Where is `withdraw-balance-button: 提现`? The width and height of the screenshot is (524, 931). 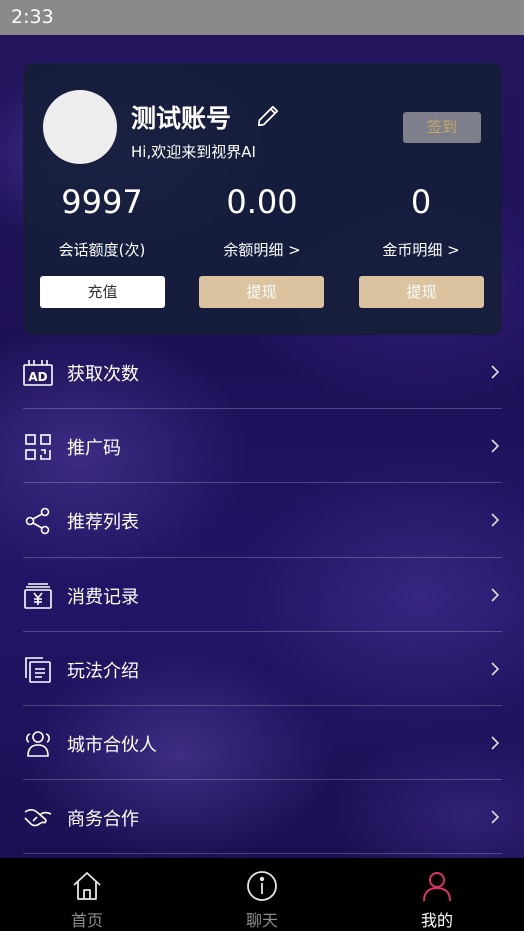
withdraw-balance-button: 提现 is located at coordinates (261, 292).